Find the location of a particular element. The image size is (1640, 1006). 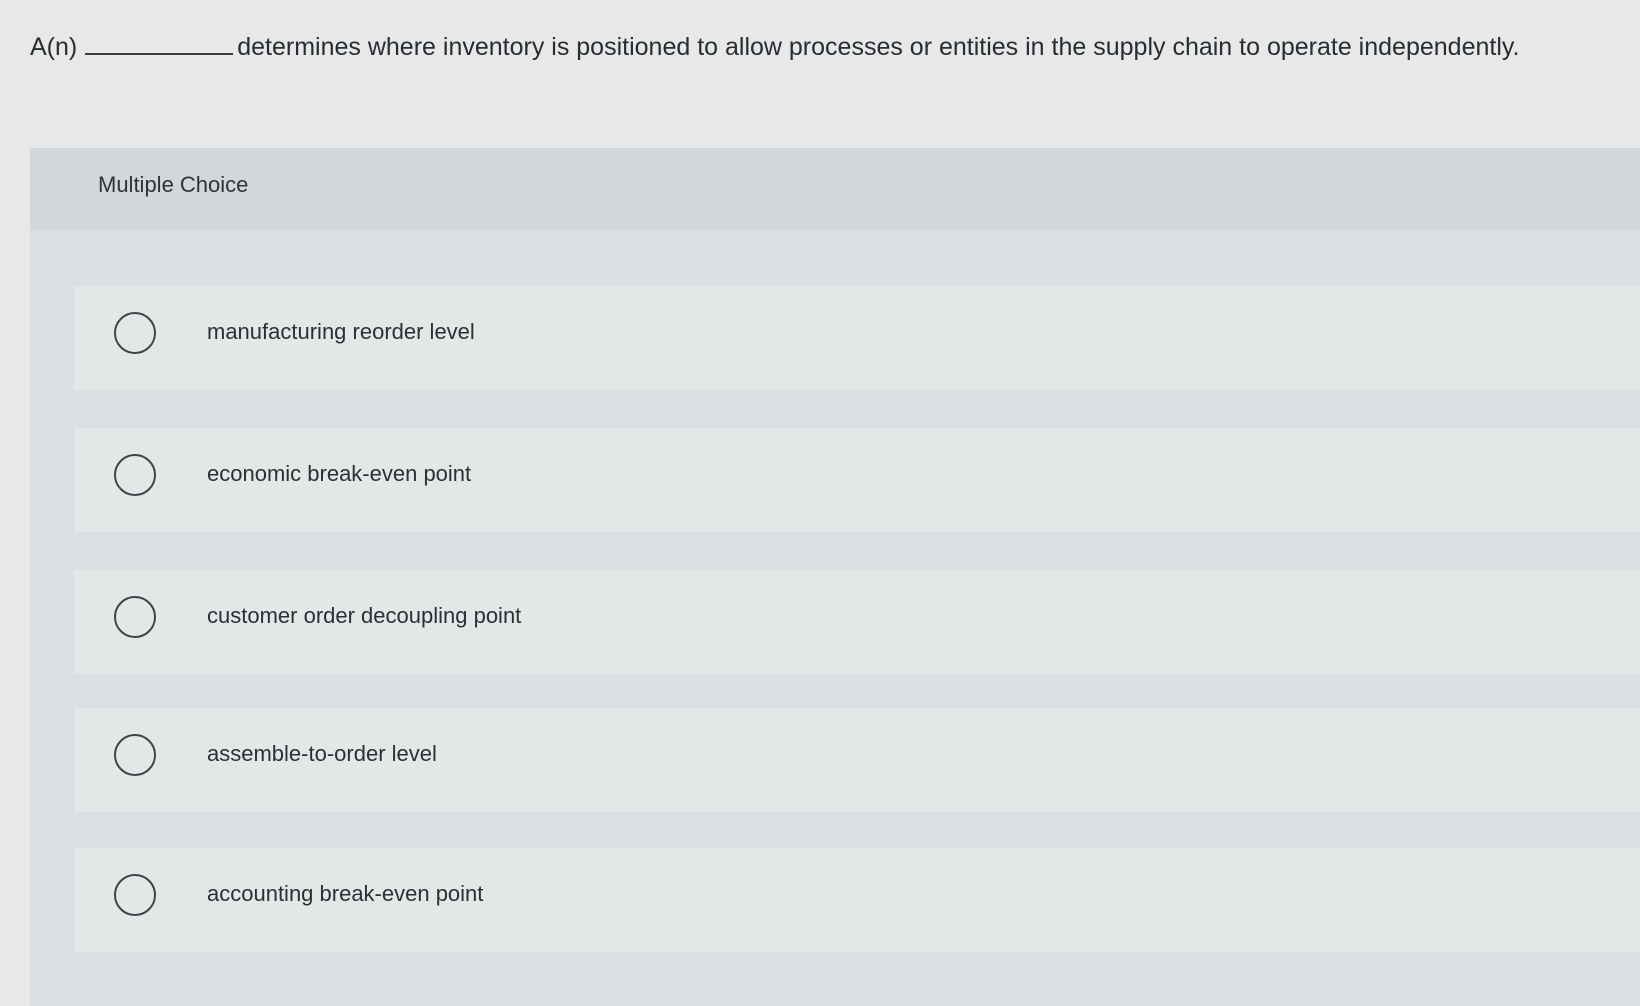

panel-title: Multiple Choice is located at coordinates (173, 184).